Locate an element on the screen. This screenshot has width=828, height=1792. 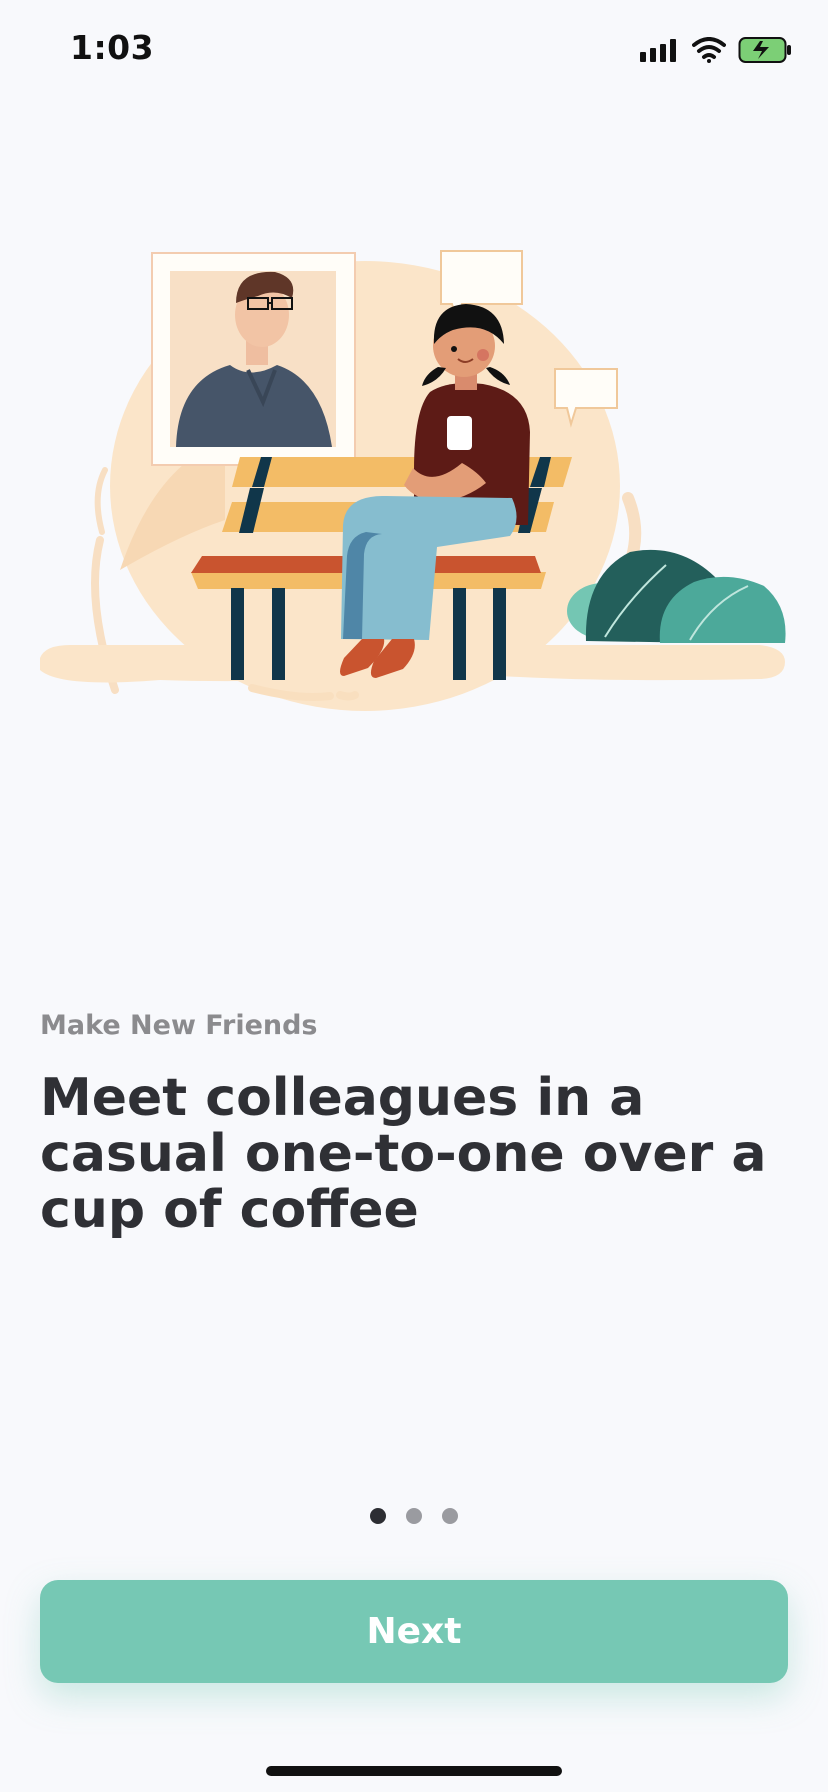
battery-charging-icon is located at coordinates (764, 50).